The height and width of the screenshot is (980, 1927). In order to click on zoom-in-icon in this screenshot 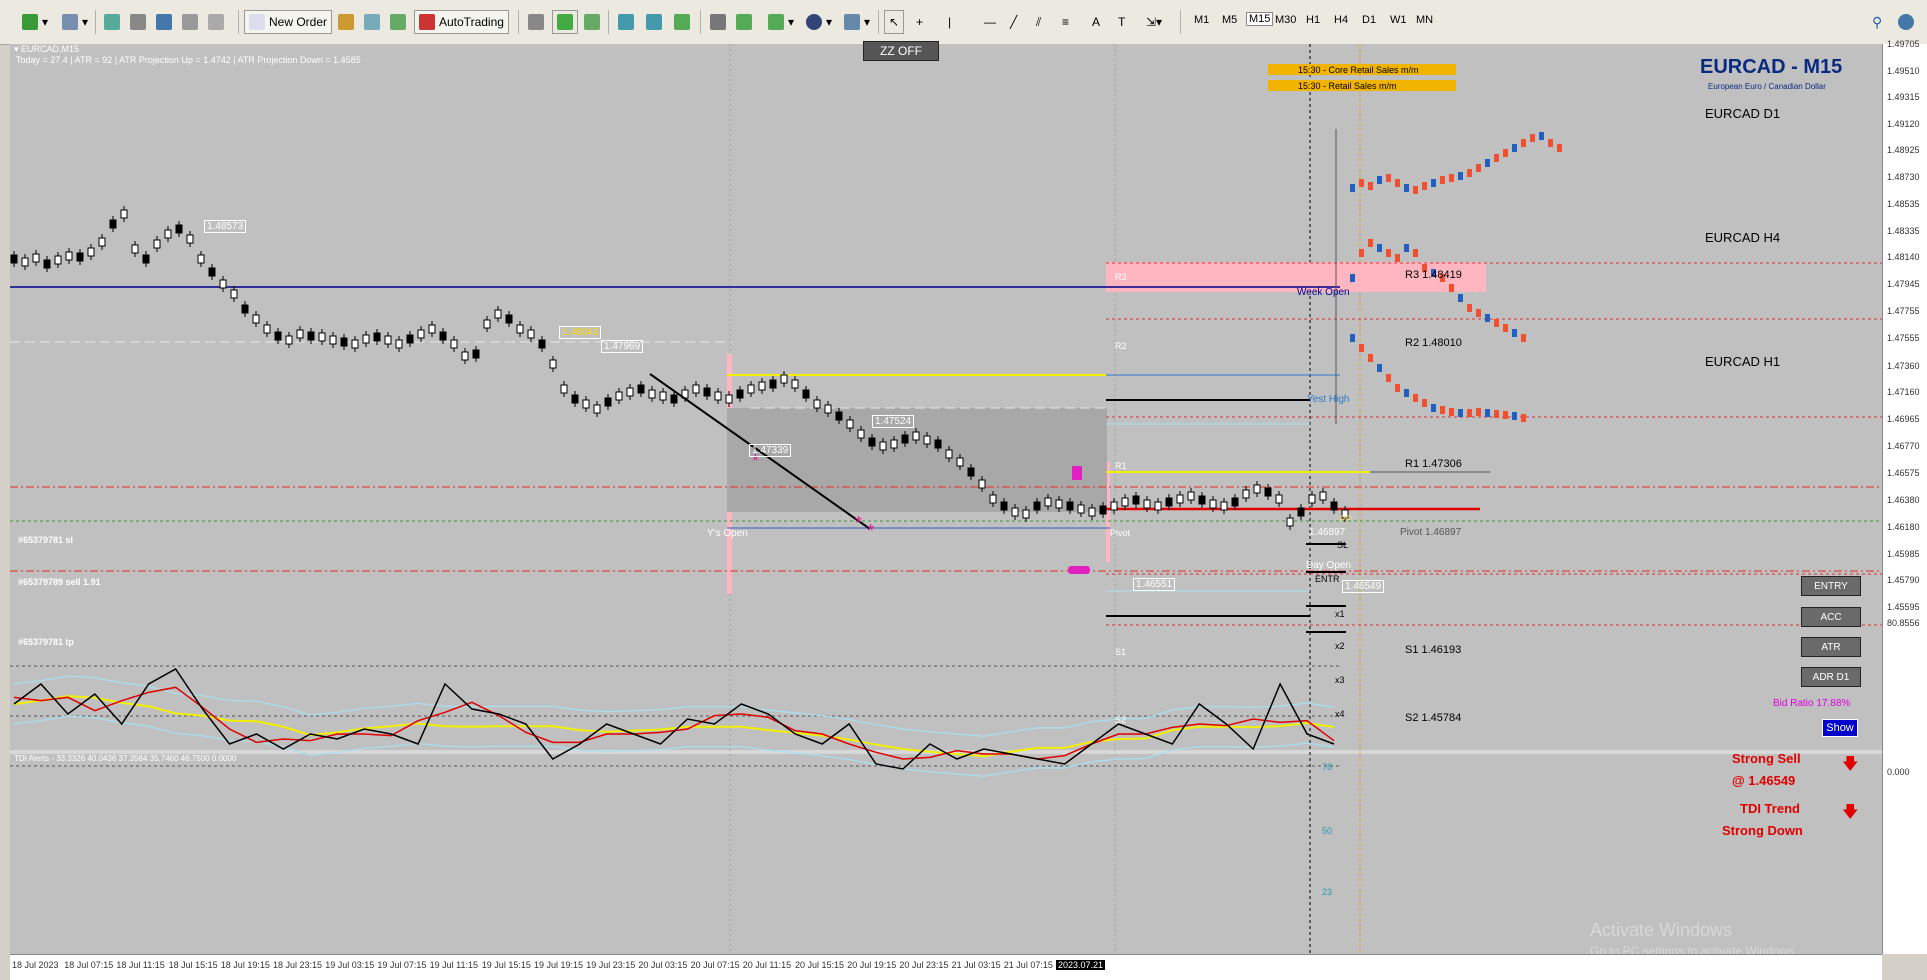, I will do `click(626, 22)`.